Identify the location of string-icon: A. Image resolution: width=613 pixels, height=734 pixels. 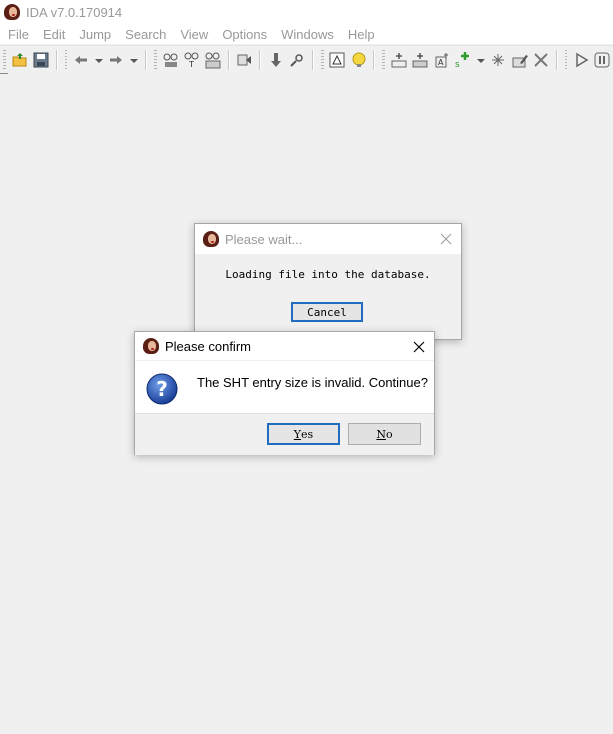
(441, 60).